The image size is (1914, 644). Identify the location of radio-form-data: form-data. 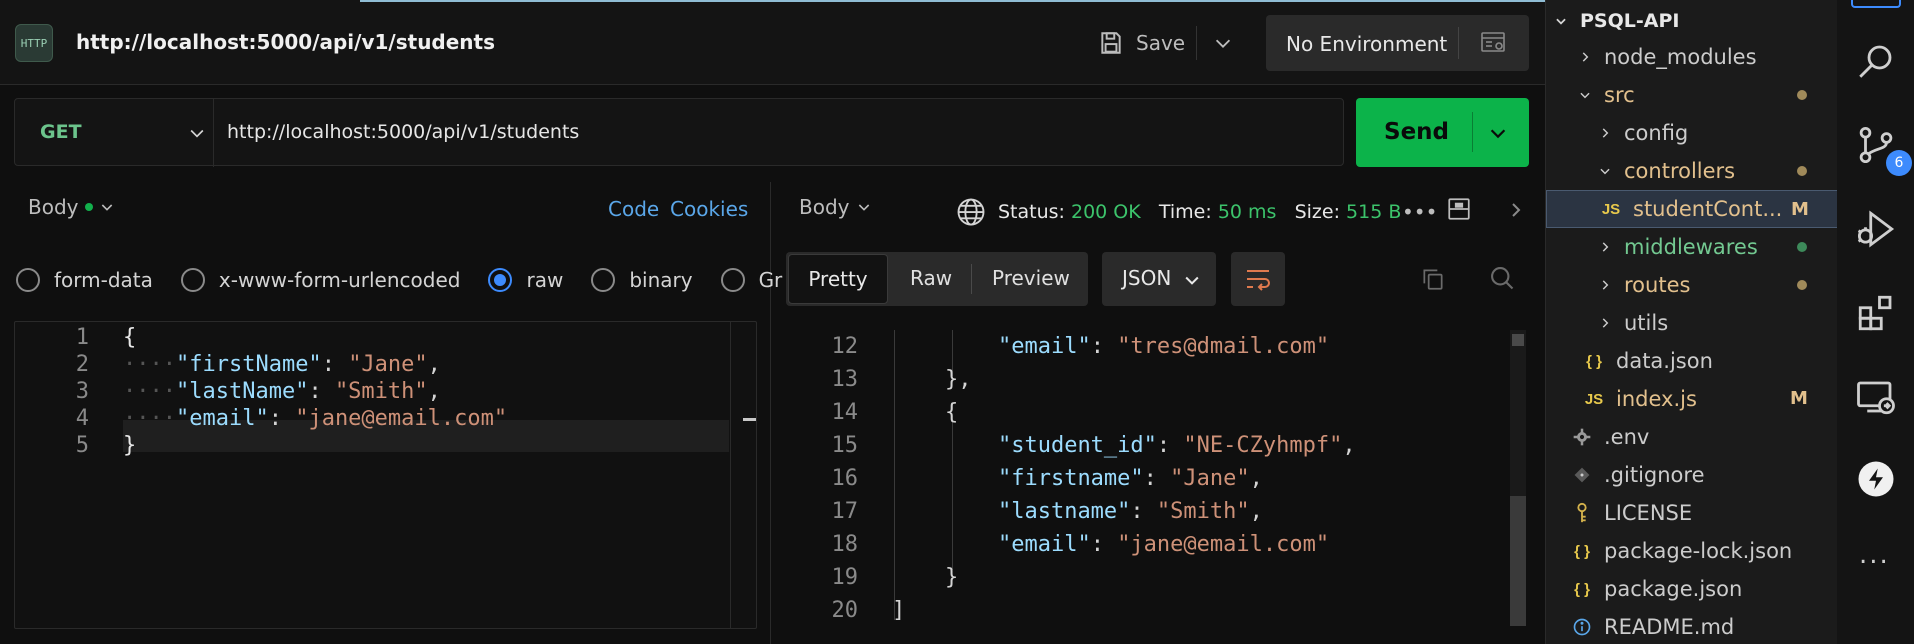
(84, 280).